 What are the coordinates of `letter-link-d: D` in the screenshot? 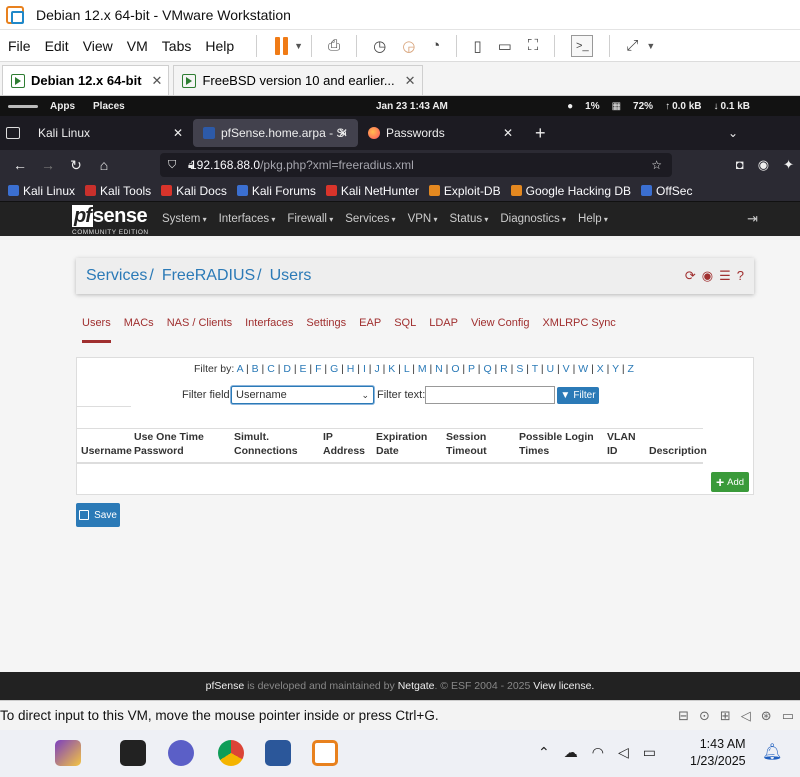 It's located at (287, 369).